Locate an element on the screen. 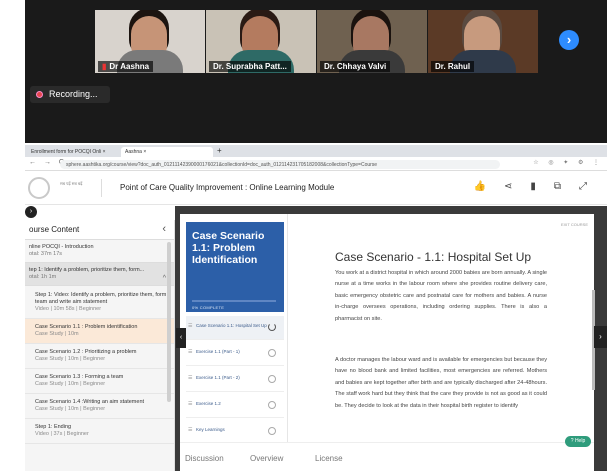 The width and height of the screenshot is (607, 471). collapse-icon: ‹ is located at coordinates (164, 229).